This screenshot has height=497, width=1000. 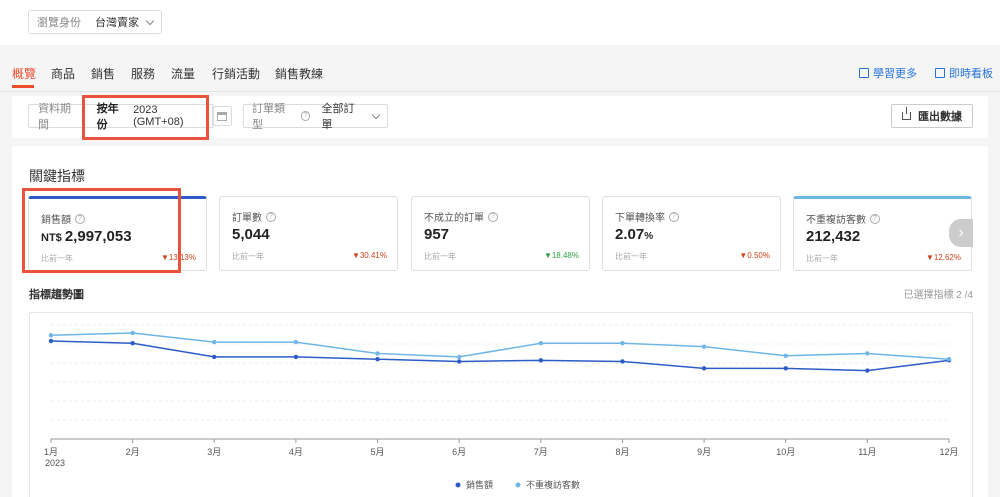 I want to click on chevron-right-icon: ›, so click(x=961, y=232).